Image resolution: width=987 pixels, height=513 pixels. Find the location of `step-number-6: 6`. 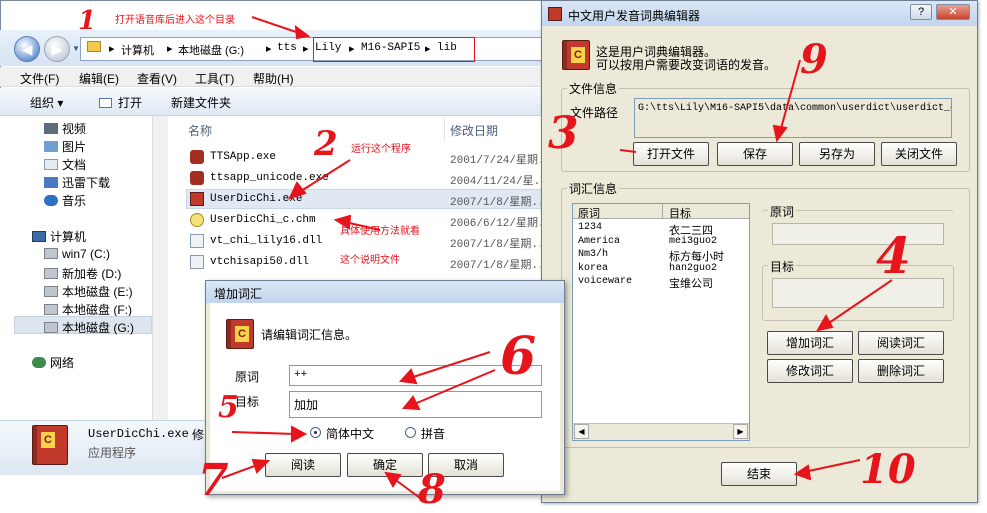

step-number-6: 6 is located at coordinates (518, 356).